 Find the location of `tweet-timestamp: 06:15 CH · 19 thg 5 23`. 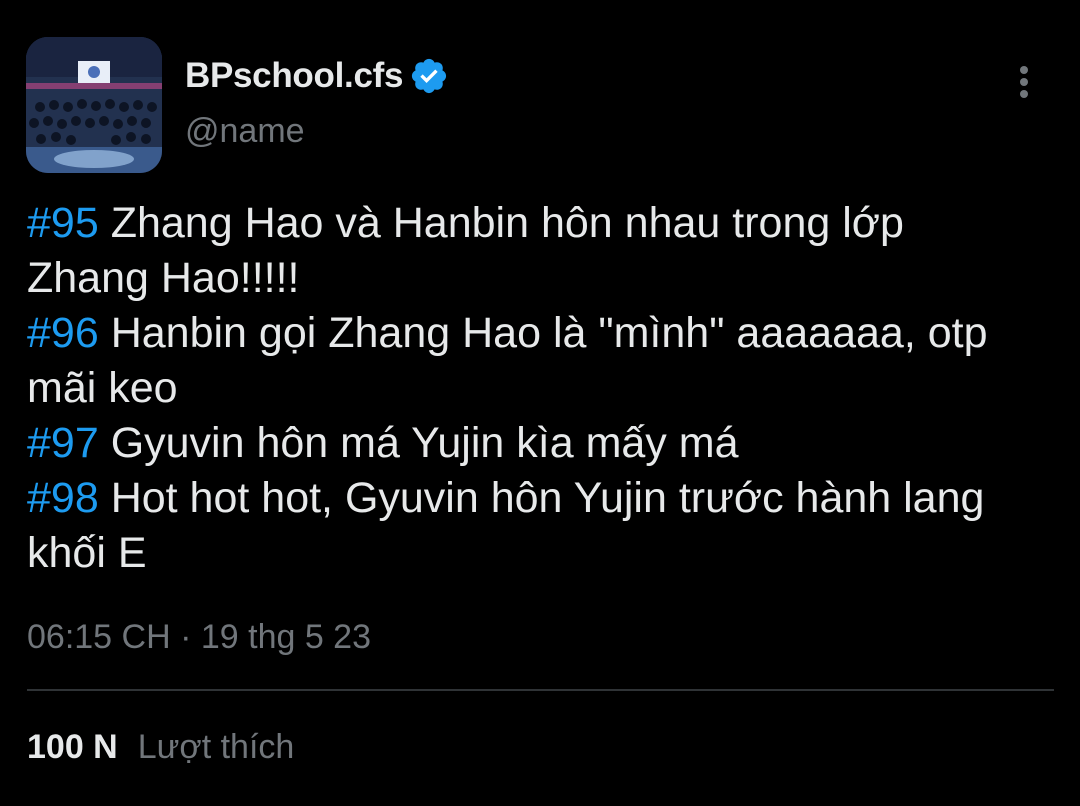

tweet-timestamp: 06:15 CH · 19 thg 5 23 is located at coordinates (199, 637).